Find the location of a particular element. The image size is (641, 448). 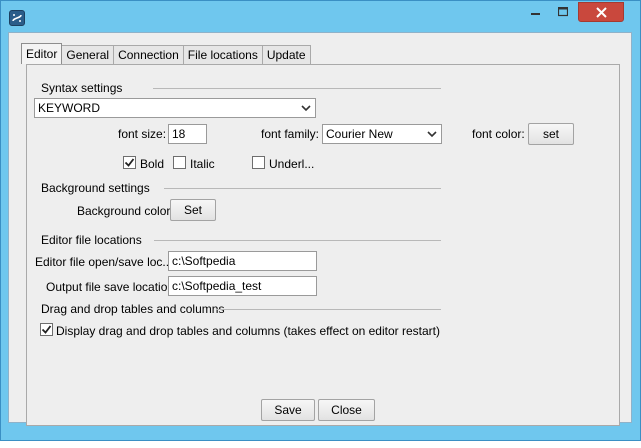

close-icon is located at coordinates (601, 12).